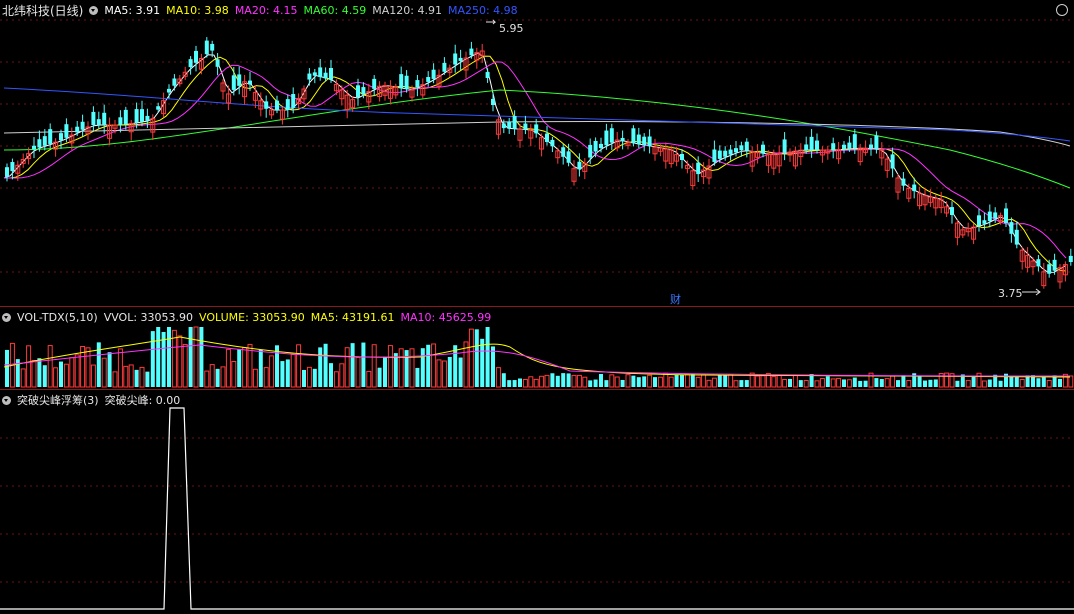 This screenshot has width=1074, height=614. I want to click on vol-ma10-label: MA10: 45625.99, so click(446, 317).